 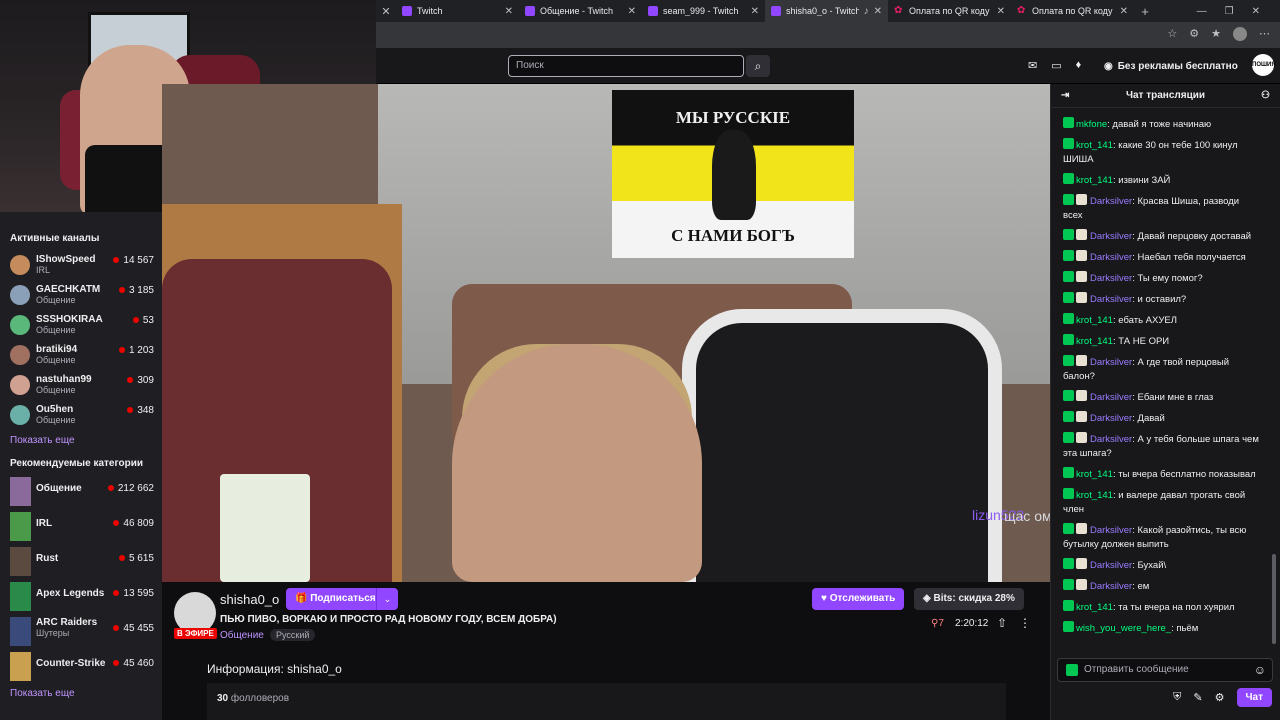 I want to click on no-ads-button: ◉ Без рекламы бесплатно, so click(x=1171, y=66).